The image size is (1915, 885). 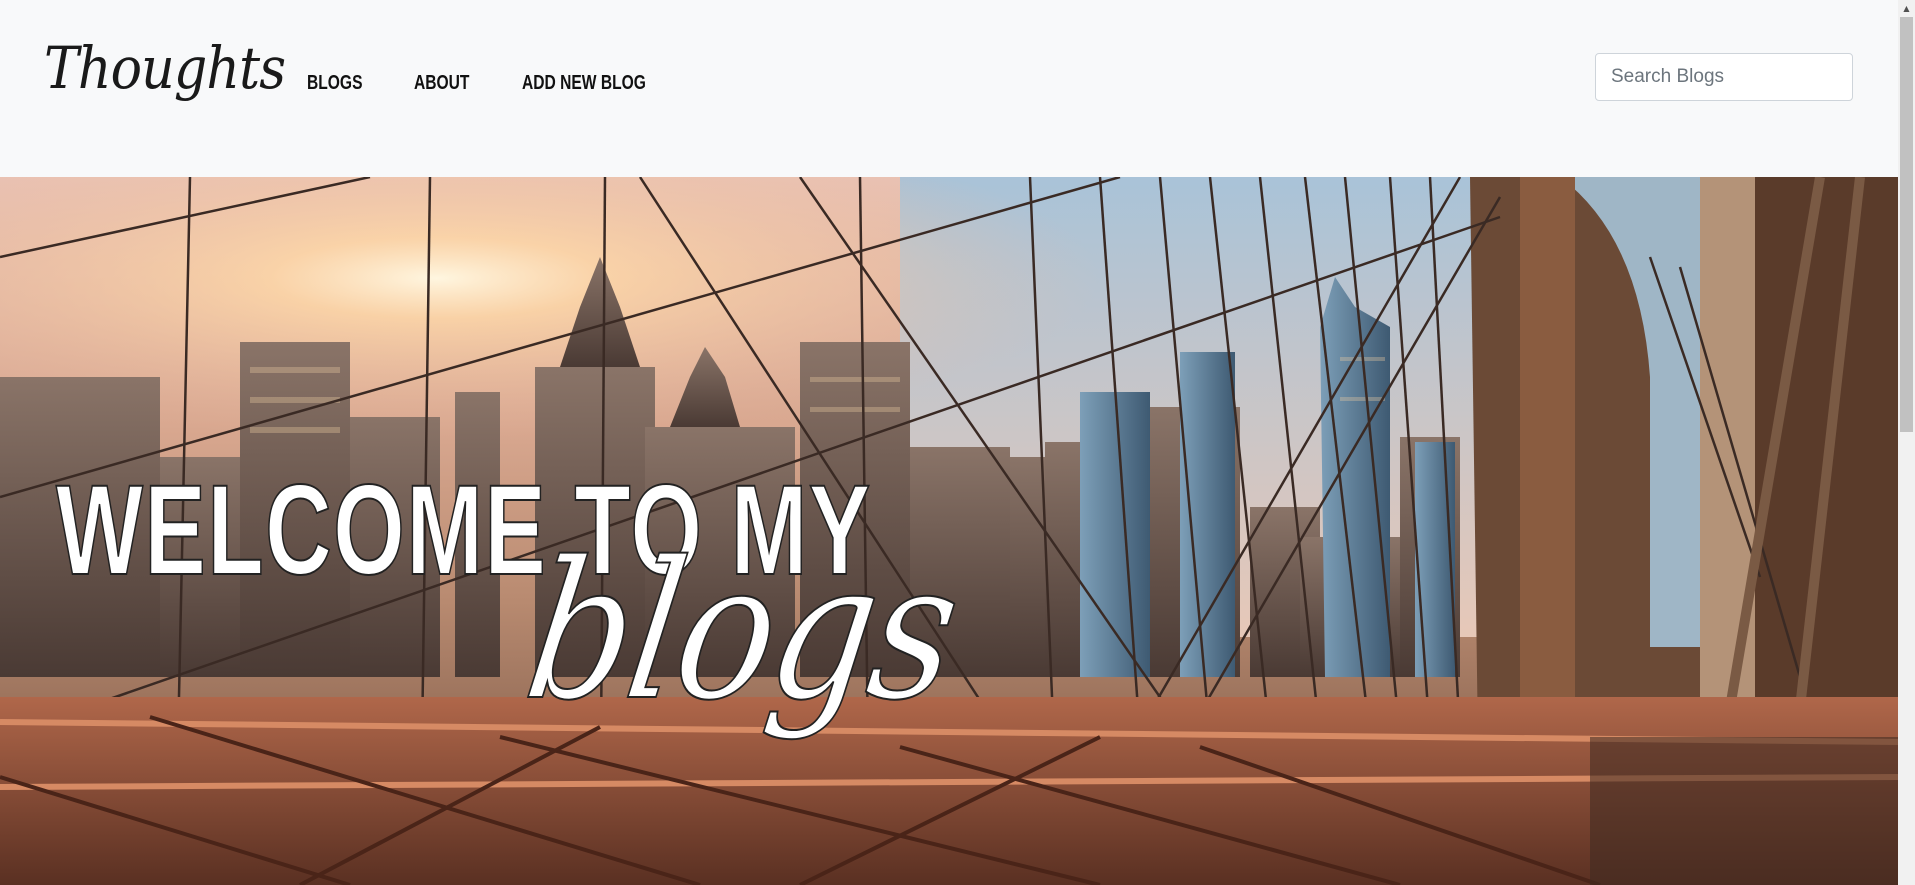 I want to click on brand-logo: Thoughts, so click(x=165, y=68).